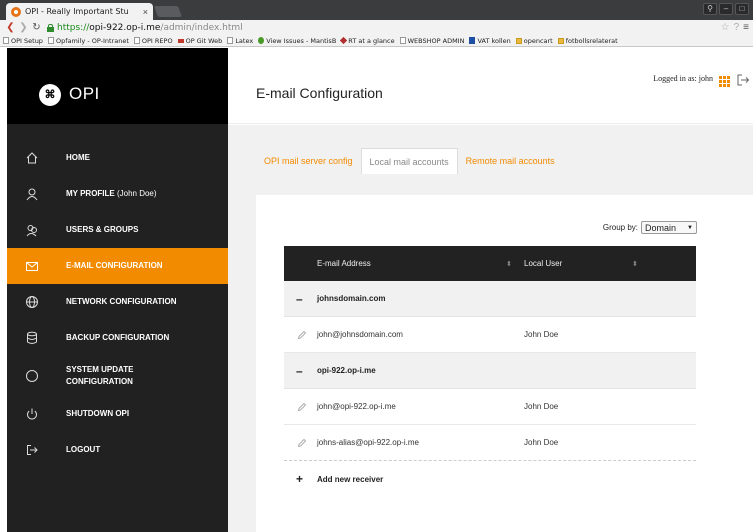 The height and width of the screenshot is (532, 753). What do you see at coordinates (102, 229) in the screenshot?
I see `sidebar-item-label: USERS & GROUPS` at bounding box center [102, 229].